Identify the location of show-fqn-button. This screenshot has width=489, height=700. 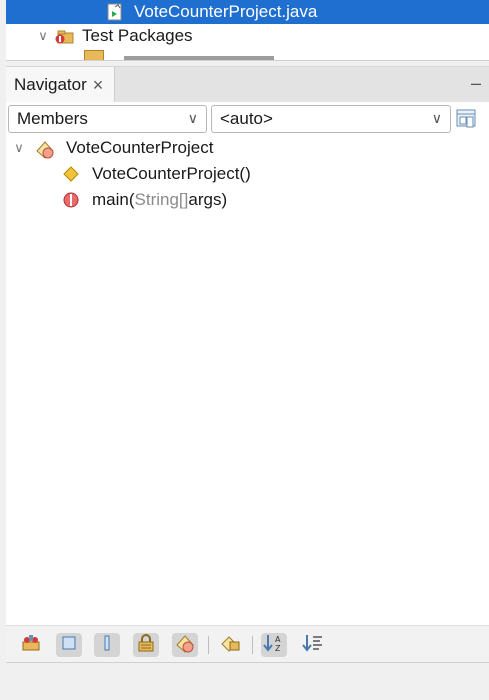
(230, 645).